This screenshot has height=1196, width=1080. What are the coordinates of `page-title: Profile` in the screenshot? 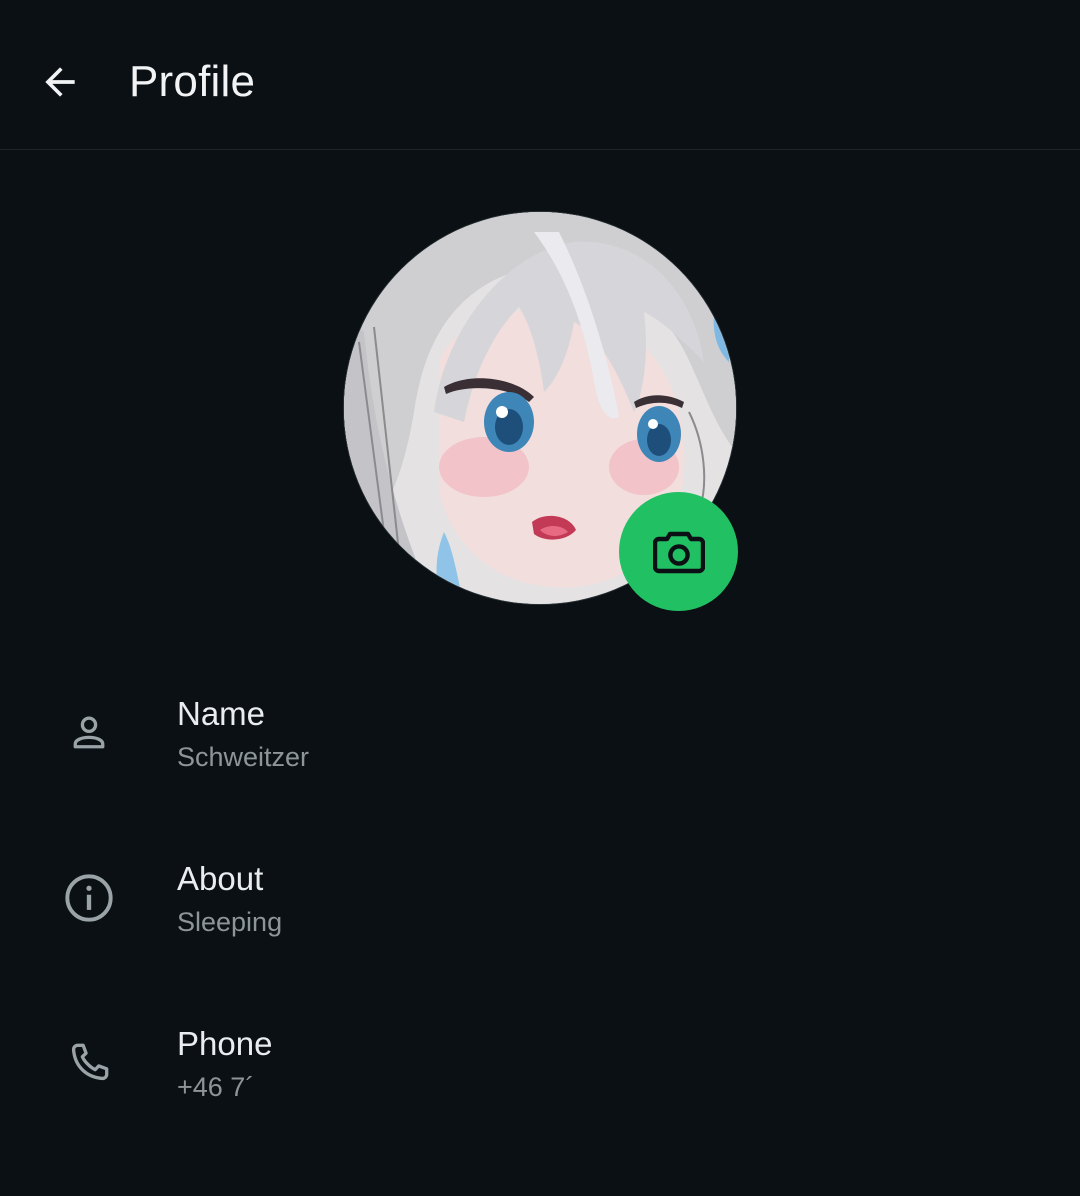 It's located at (192, 81).